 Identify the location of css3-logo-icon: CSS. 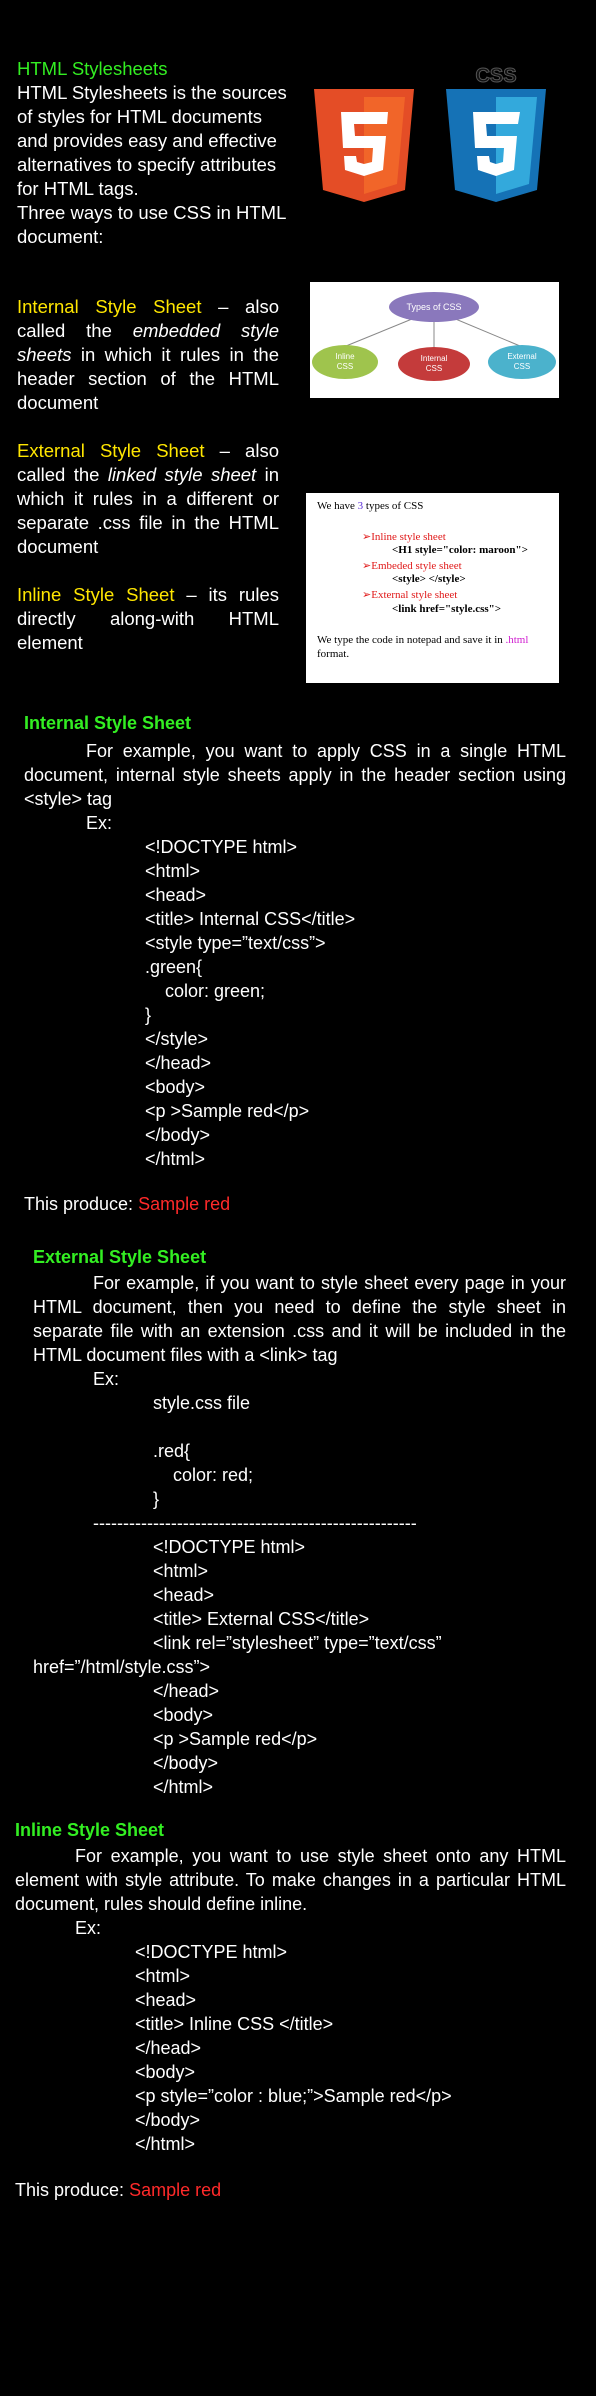
(496, 133).